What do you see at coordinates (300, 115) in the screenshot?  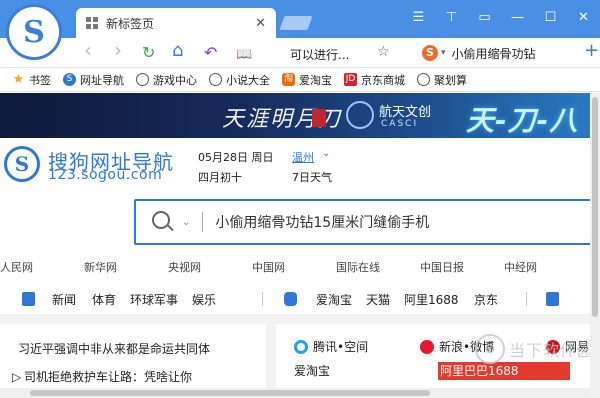 I see `banner-ad: 天涯明月刀 航天文创 CASCI 天-刀-八` at bounding box center [300, 115].